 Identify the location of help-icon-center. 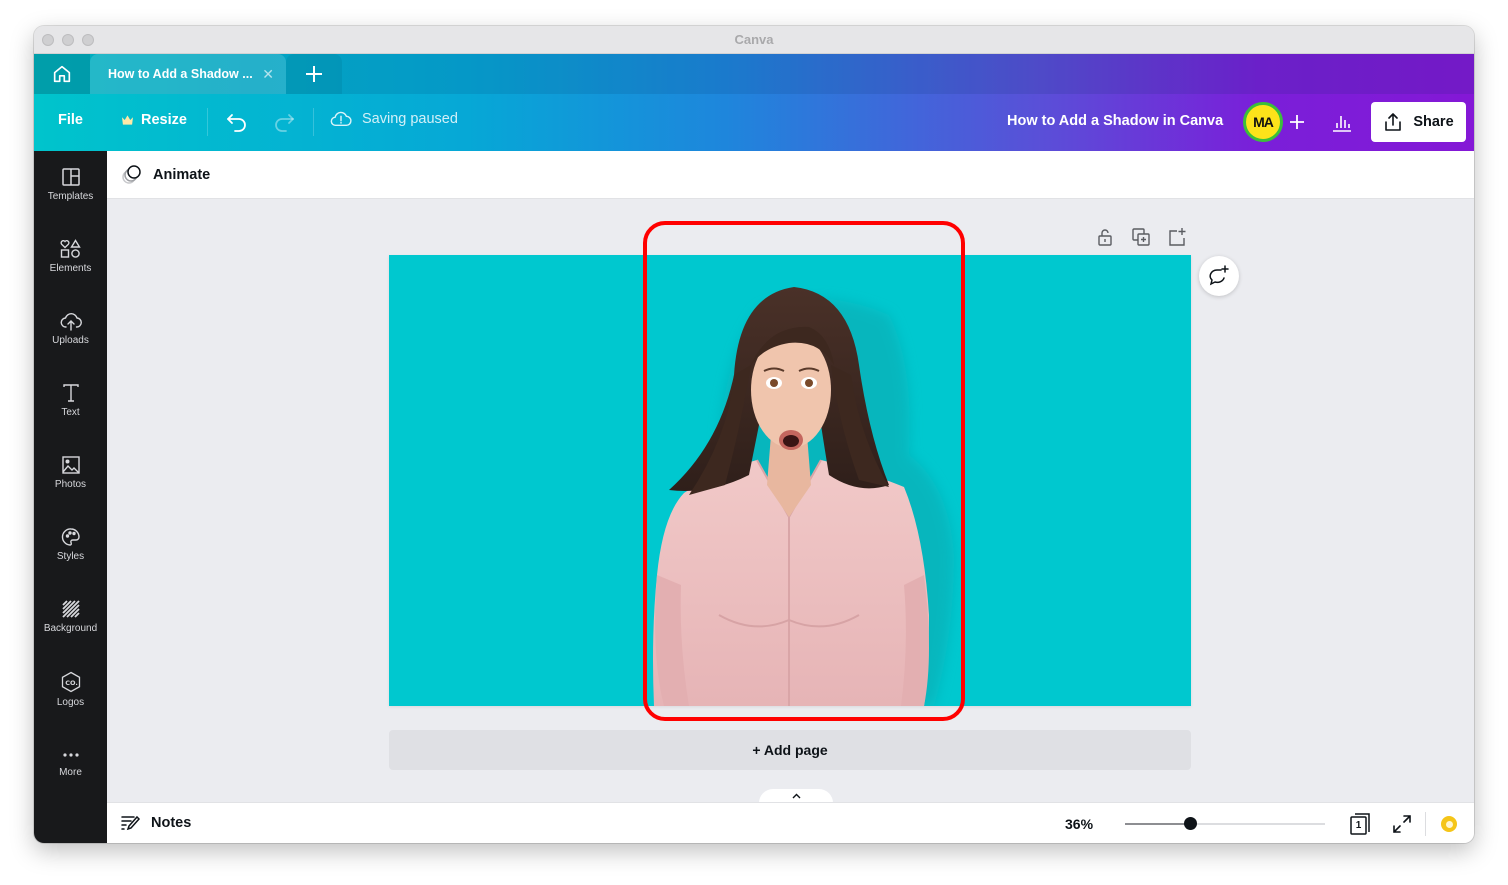
(1449, 824).